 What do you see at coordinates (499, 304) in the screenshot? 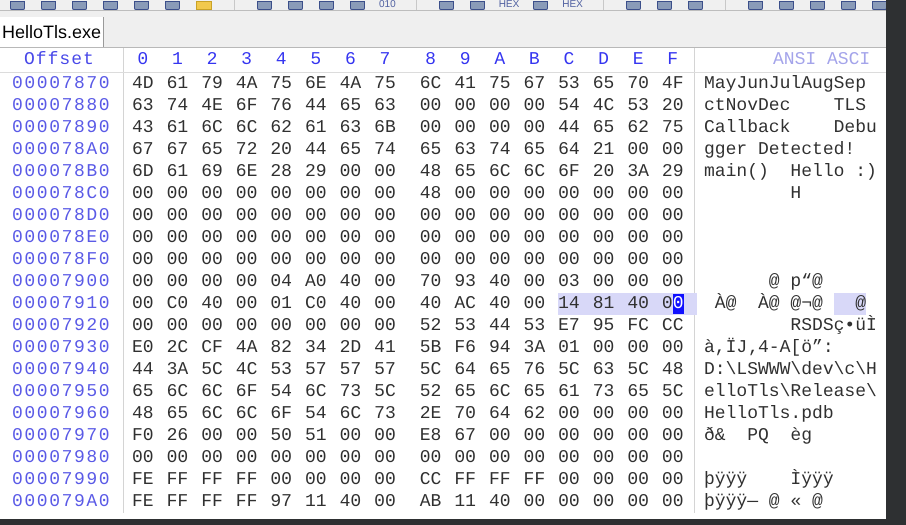
I see `hex-byte: 40` at bounding box center [499, 304].